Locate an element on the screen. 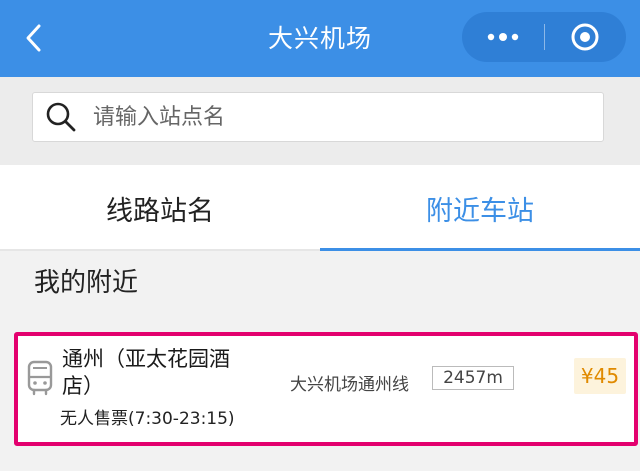  bus-icon is located at coordinates (40, 378).